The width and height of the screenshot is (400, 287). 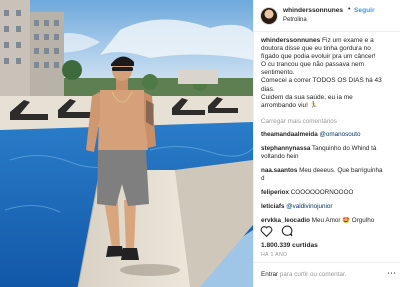 What do you see at coordinates (290, 40) in the screenshot?
I see `caption-username: whinderssonnunes` at bounding box center [290, 40].